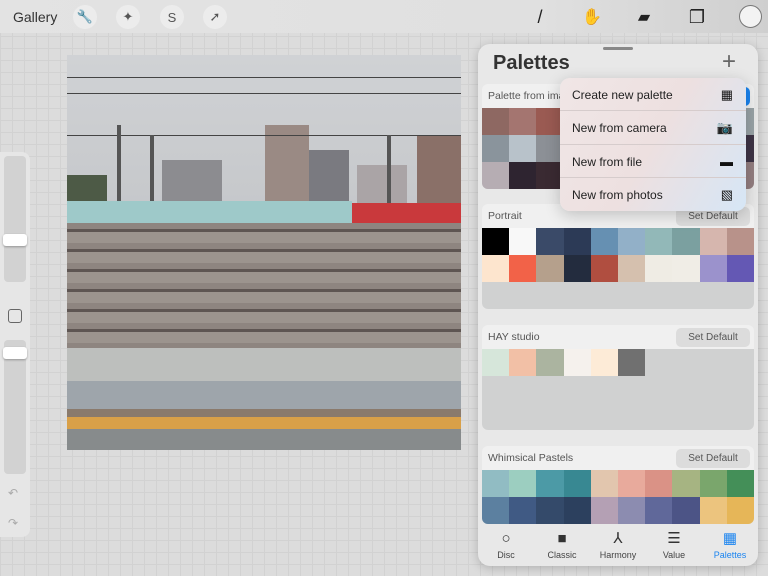 This screenshot has height=576, width=768. I want to click on tab-value: ☰ Value, so click(674, 545).